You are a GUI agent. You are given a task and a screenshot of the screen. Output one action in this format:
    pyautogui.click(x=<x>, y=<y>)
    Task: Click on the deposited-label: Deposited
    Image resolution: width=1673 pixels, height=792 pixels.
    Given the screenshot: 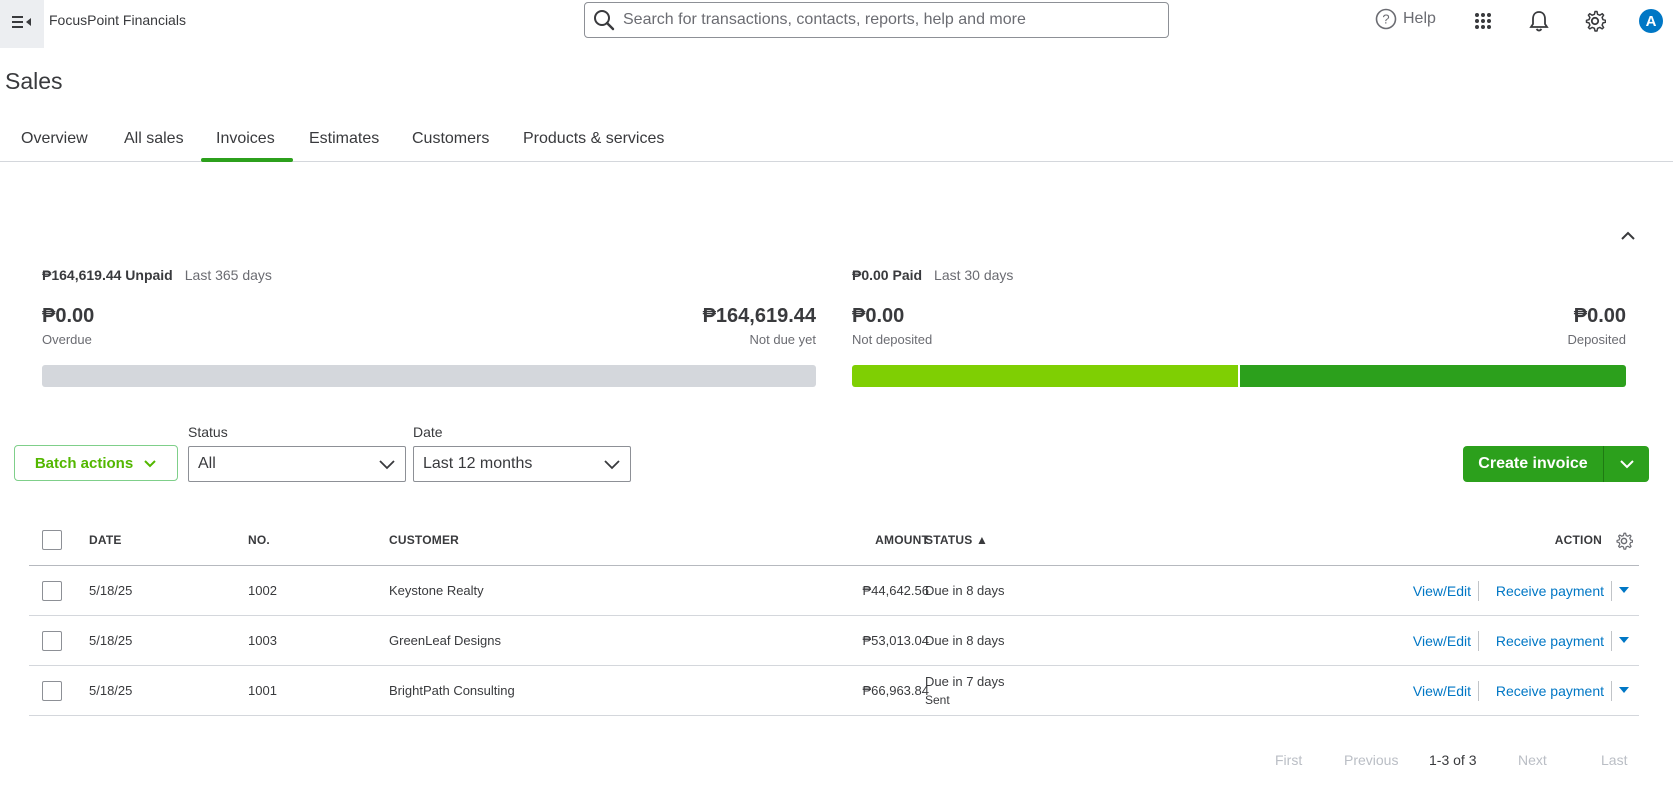 What is the action you would take?
    pyautogui.click(x=1596, y=339)
    